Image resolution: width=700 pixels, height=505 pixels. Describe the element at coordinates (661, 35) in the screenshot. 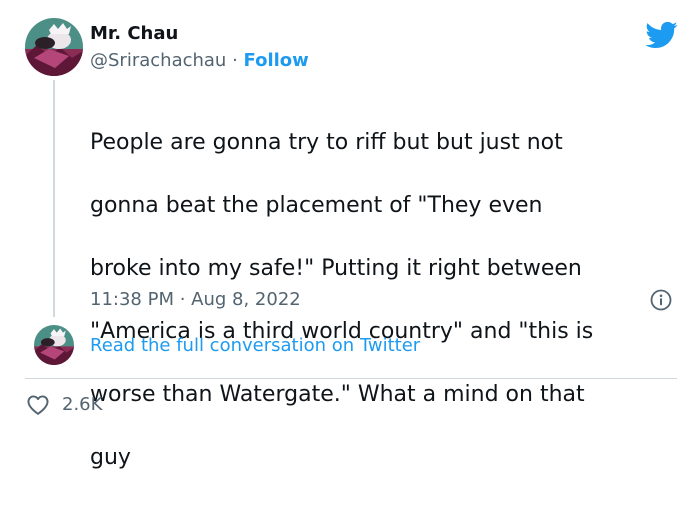

I see `twitter-bird-icon` at that location.